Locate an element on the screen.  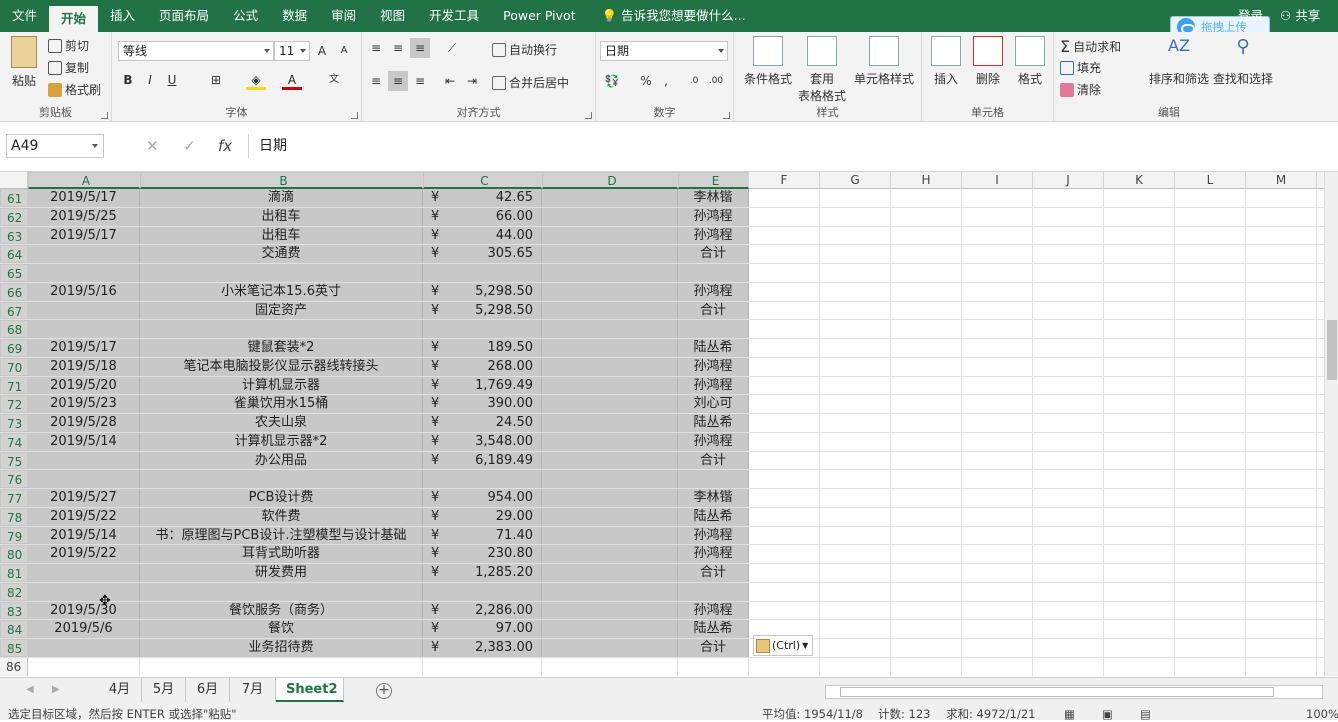
decrease-decimal-icon: .00 is located at coordinates (716, 81).